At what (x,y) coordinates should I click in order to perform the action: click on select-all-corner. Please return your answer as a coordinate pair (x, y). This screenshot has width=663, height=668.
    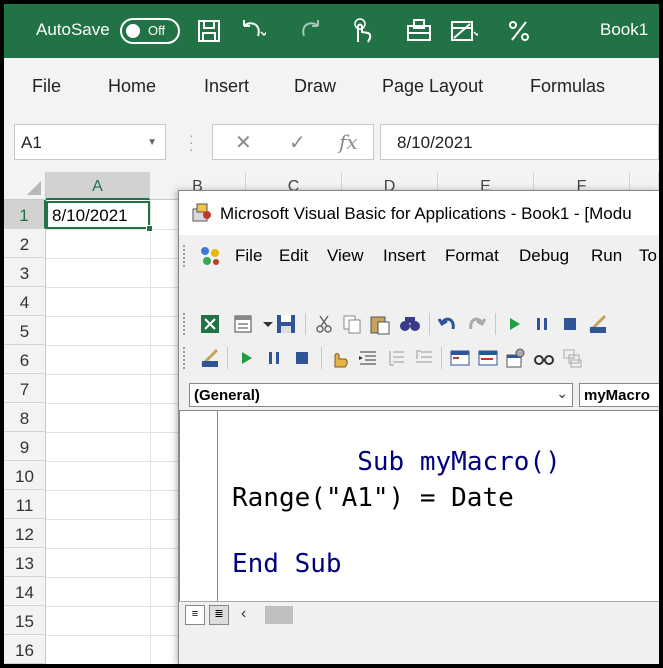
    Looking at the image, I should click on (25, 186).